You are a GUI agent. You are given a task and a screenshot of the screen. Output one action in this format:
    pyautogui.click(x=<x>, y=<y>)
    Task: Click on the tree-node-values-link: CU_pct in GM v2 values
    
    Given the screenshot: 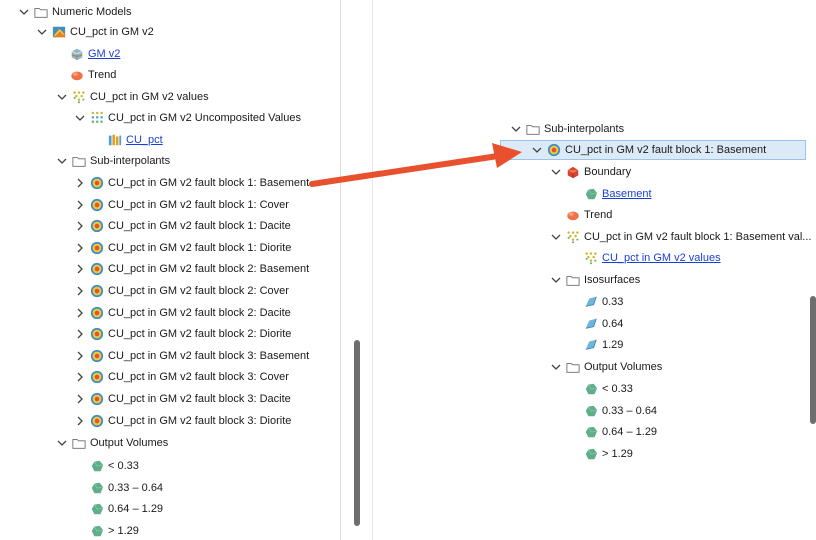 What is the action you would take?
    pyautogui.click(x=652, y=258)
    